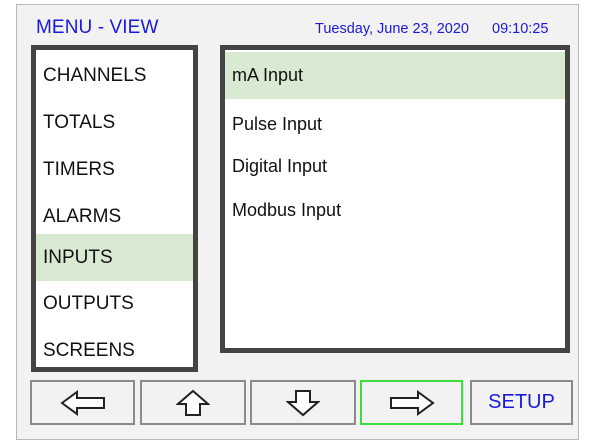  I want to click on arrow-right-icon, so click(412, 402).